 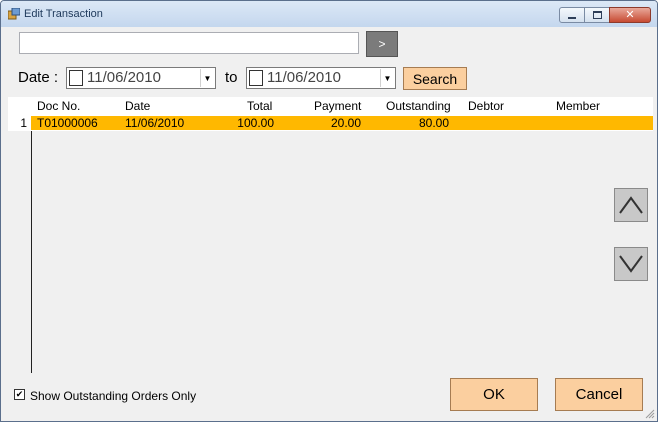 What do you see at coordinates (256, 78) in the screenshot?
I see `to-date-checkbox` at bounding box center [256, 78].